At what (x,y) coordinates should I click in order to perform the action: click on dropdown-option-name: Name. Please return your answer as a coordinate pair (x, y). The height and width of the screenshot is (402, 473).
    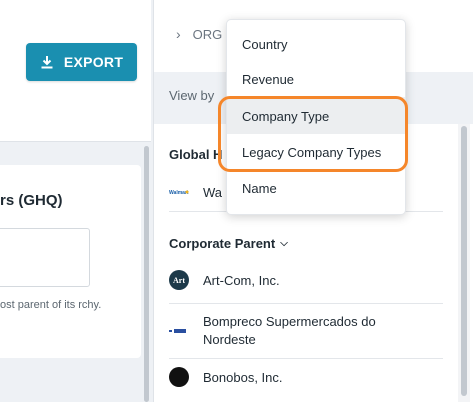
    Looking at the image, I should click on (259, 188).